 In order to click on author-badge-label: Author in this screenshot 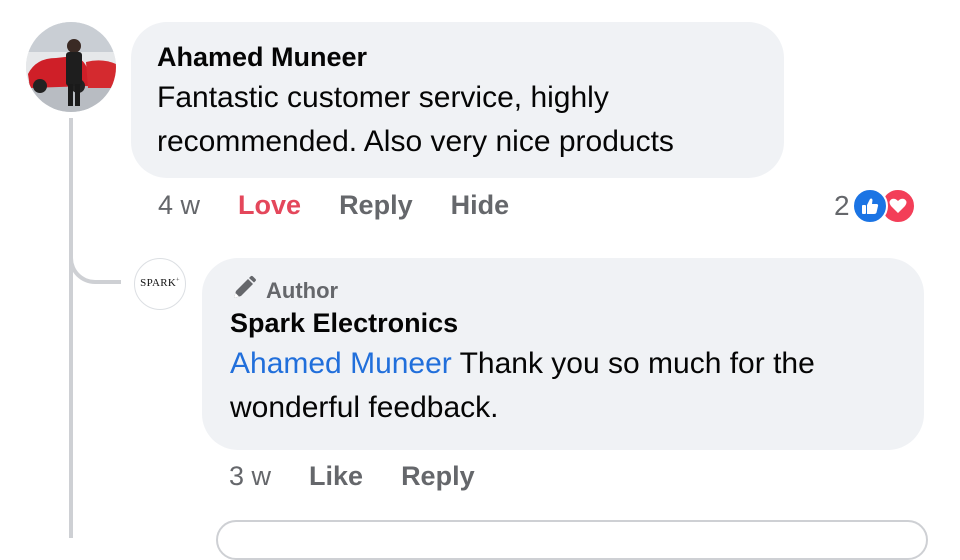, I will do `click(302, 290)`.